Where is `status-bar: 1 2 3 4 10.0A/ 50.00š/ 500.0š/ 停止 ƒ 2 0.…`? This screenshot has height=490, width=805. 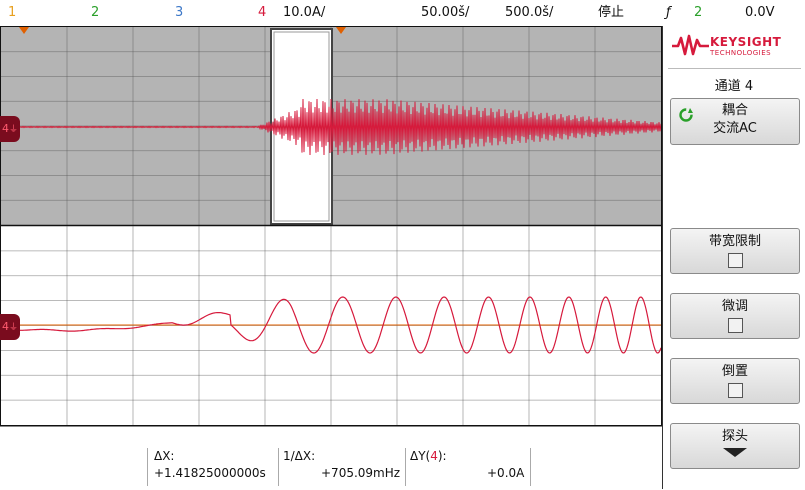
status-bar: 1 2 3 4 10.0A/ 50.00š/ 500.0š/ 停止 ƒ 2 0.… is located at coordinates (402, 13).